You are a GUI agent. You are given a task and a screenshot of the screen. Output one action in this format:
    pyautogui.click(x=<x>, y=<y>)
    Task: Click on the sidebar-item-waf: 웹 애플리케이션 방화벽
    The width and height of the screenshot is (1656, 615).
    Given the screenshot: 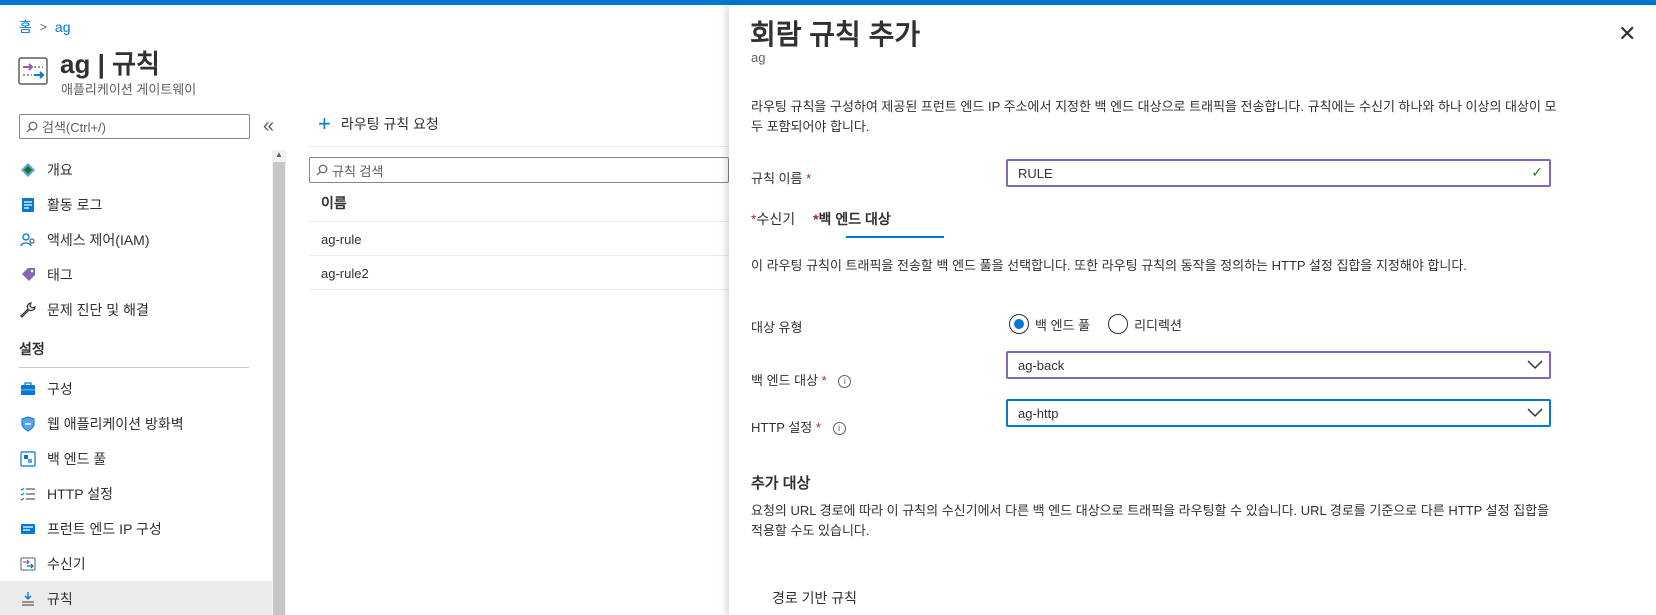 What is the action you would take?
    pyautogui.click(x=136, y=423)
    